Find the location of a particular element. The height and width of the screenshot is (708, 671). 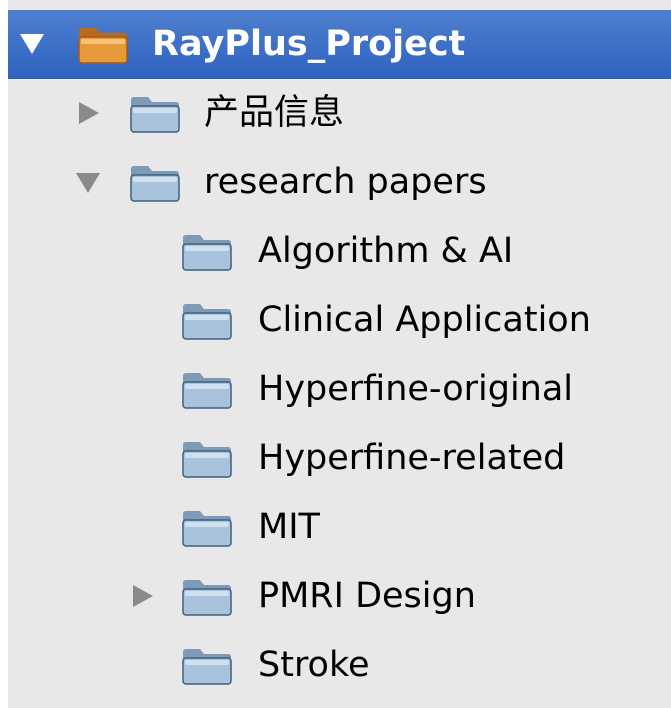

tree-row-hyperfine-original: Hyperfine-original is located at coordinates (339, 389).